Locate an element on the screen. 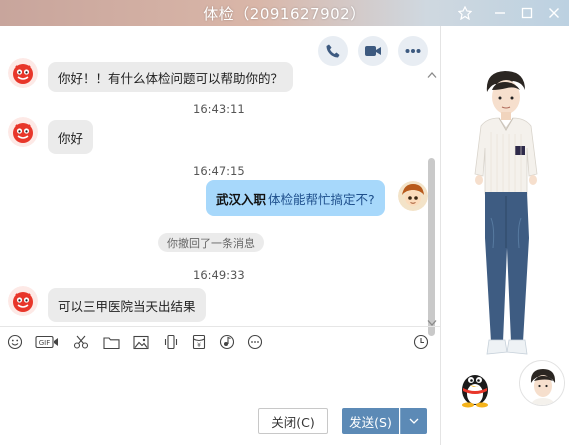 The width and height of the screenshot is (569, 445). send-file-button is located at coordinates (111, 342).